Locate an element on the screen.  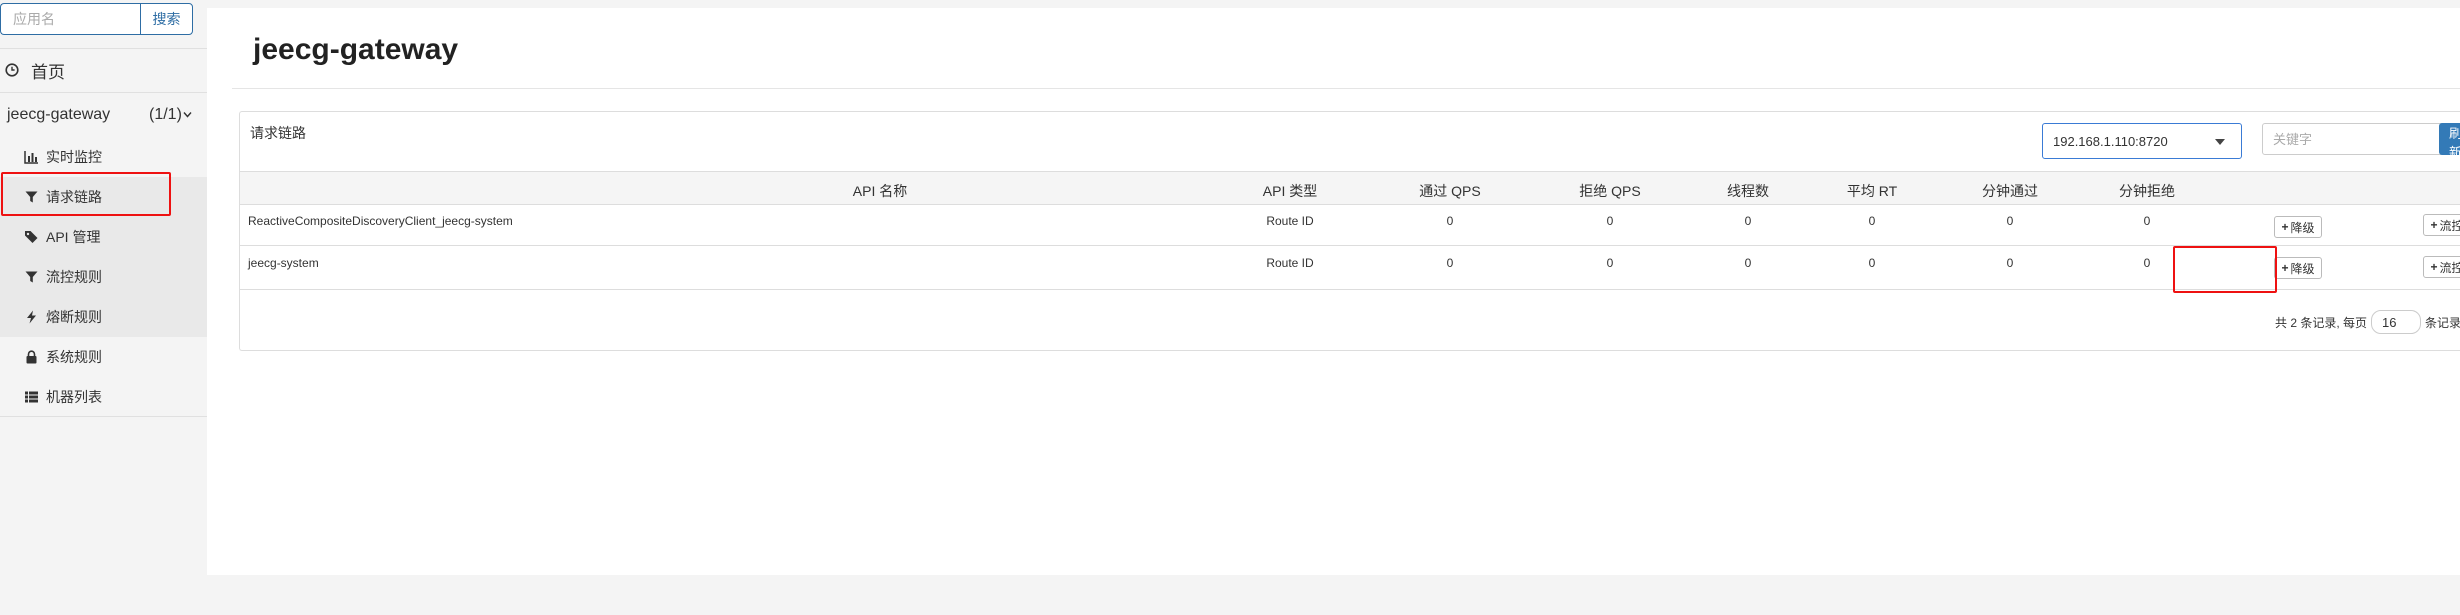
tags-icon is located at coordinates (31, 237).